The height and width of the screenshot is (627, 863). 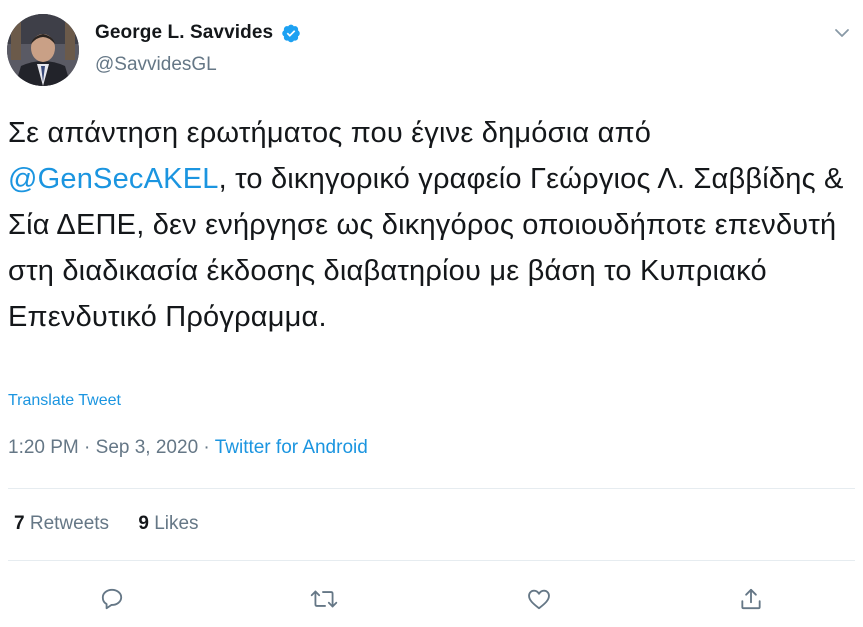 What do you see at coordinates (19, 523) in the screenshot?
I see `retweets-count: 7` at bounding box center [19, 523].